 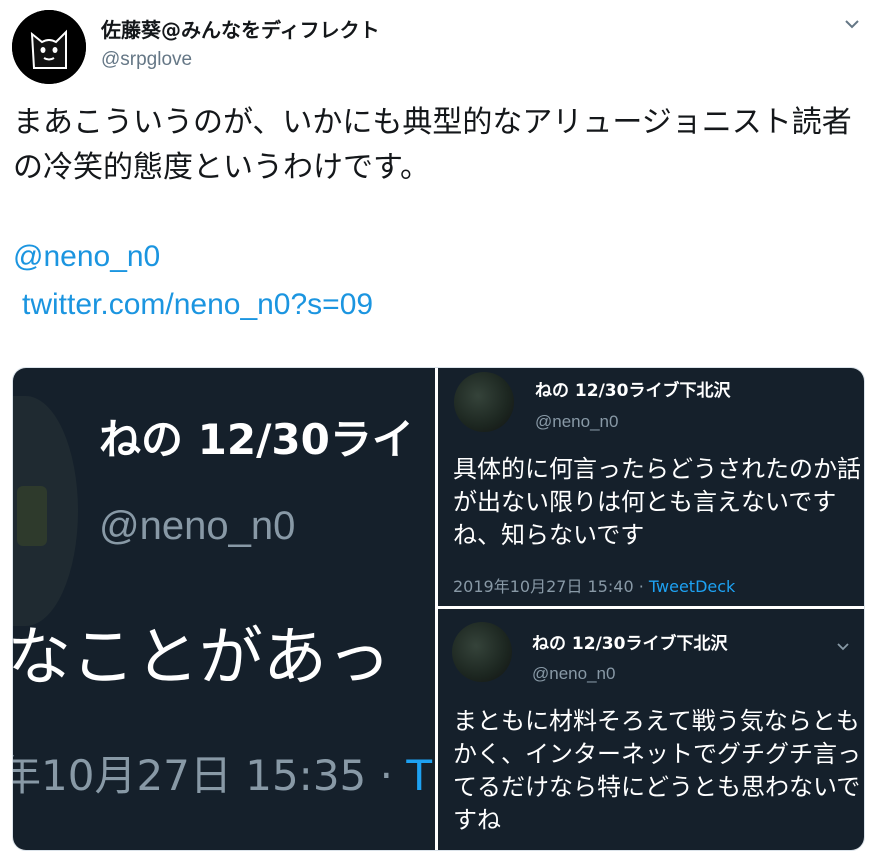 What do you see at coordinates (222, 775) in the screenshot?
I see `screenshot-date: 年10月27日 15:35 · T` at bounding box center [222, 775].